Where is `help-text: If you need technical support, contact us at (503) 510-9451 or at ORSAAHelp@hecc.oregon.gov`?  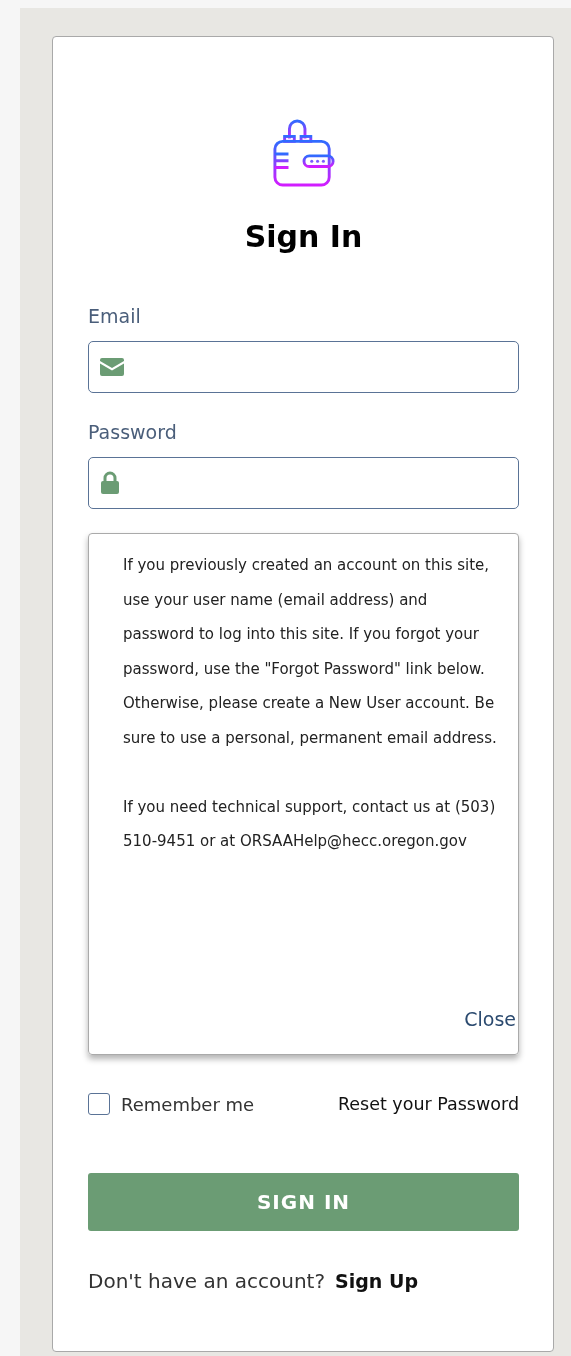 help-text: If you need technical support, contact us at (503) 510-9451 or at ORSAAHelp@hecc.oregon.gov is located at coordinates (310, 824).